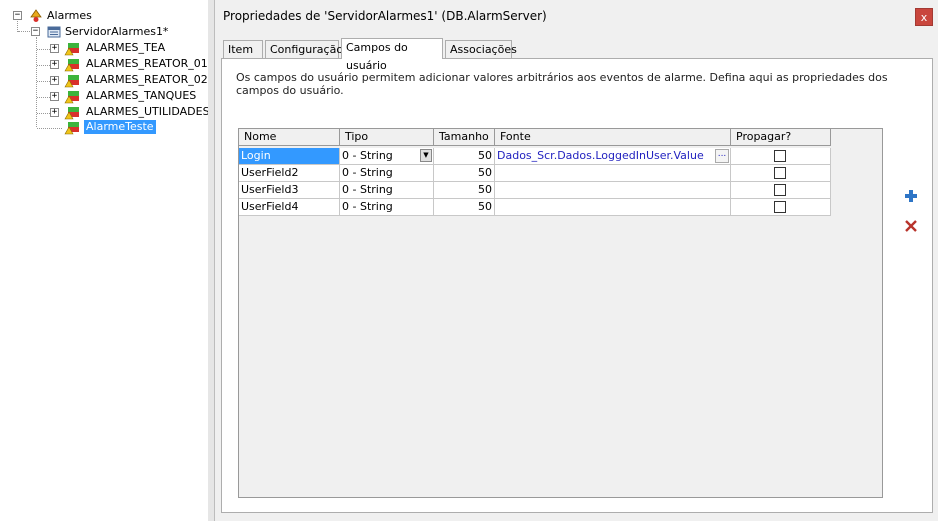  What do you see at coordinates (54, 32) in the screenshot?
I see `server-icon` at bounding box center [54, 32].